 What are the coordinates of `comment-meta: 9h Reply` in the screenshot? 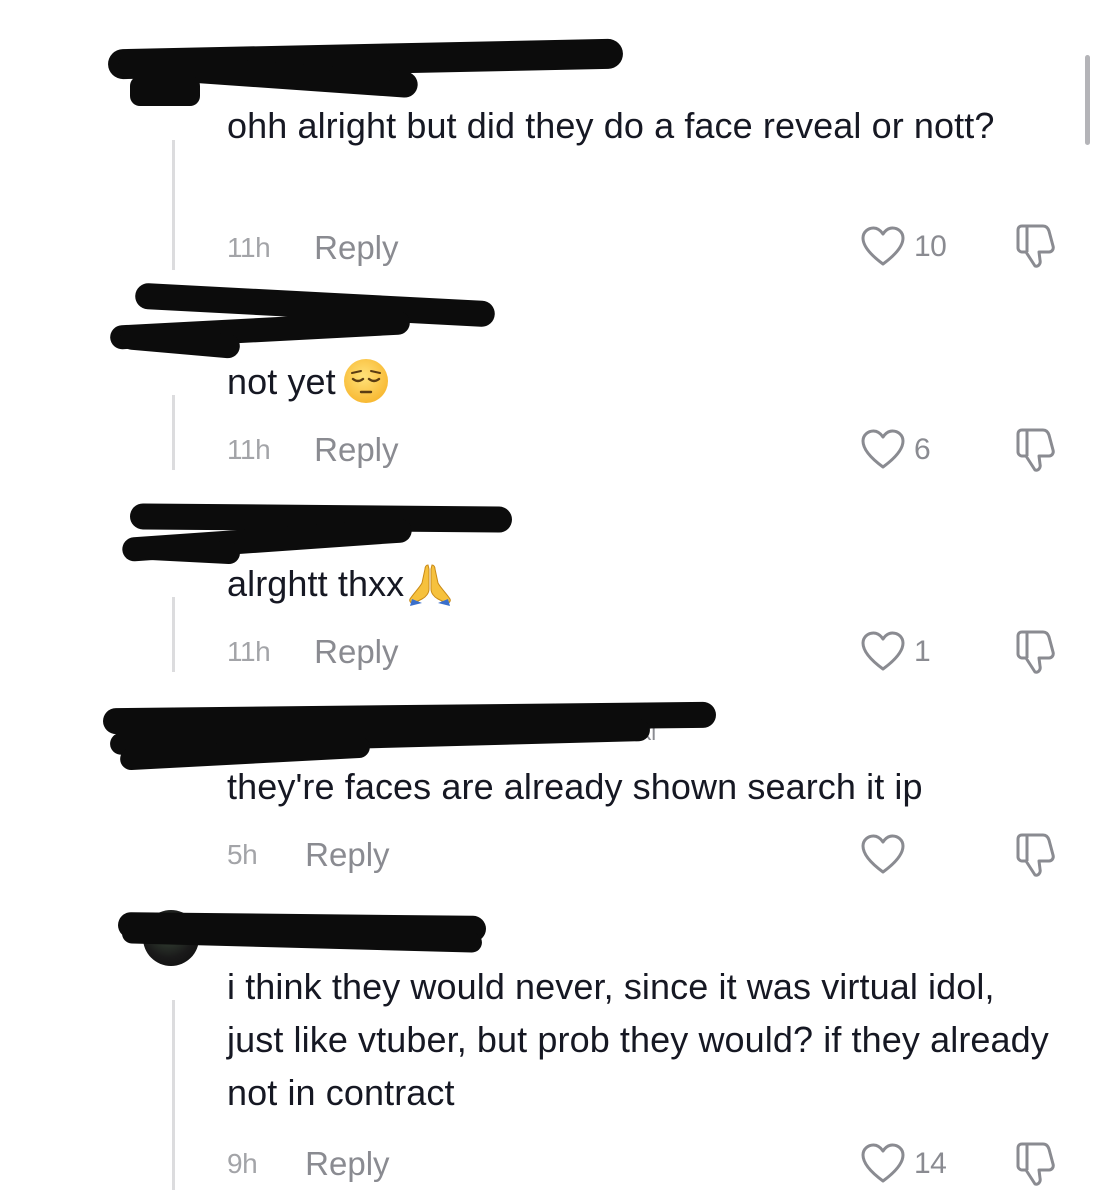 It's located at (308, 1164).